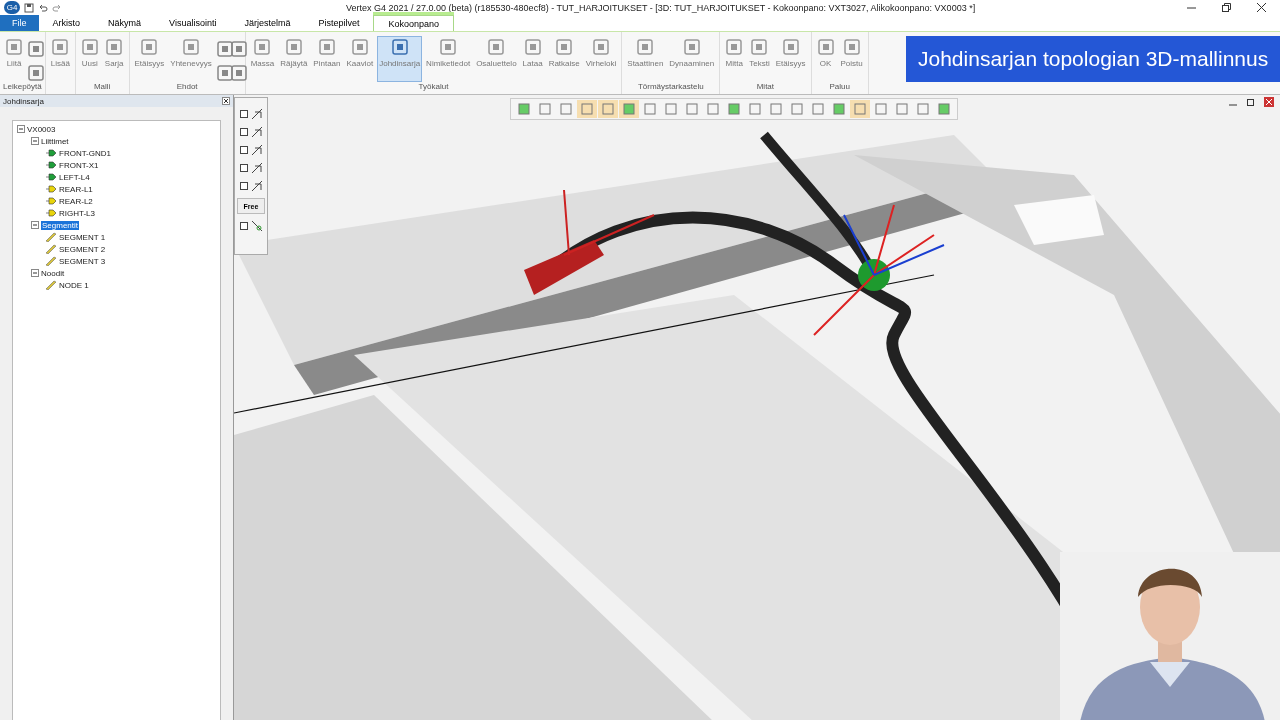 This screenshot has height=720, width=1280. I want to click on ribbon-button: Dynaaminen, so click(692, 59).